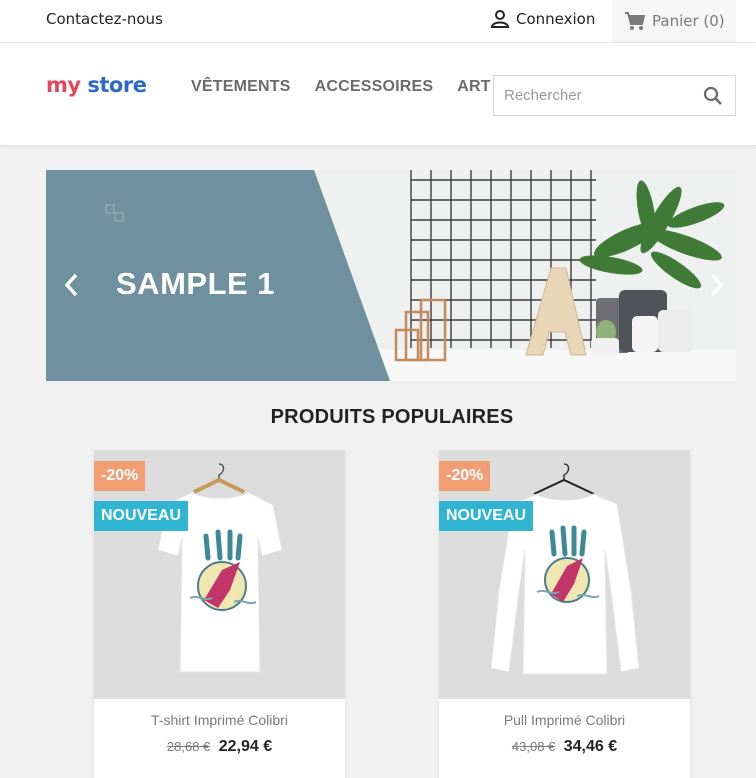 The image size is (756, 778). What do you see at coordinates (219, 720) in the screenshot?
I see `product-name: T-shirt Imprimé Colibri` at bounding box center [219, 720].